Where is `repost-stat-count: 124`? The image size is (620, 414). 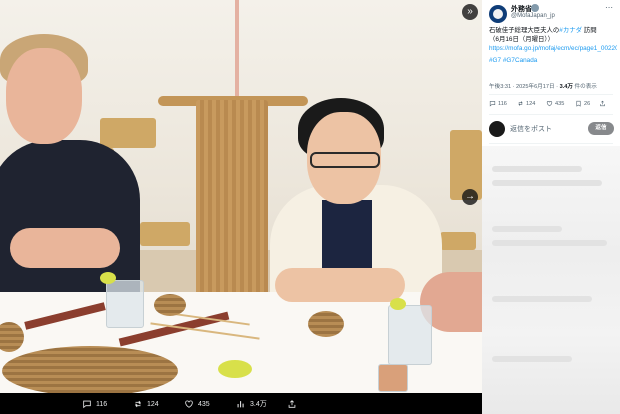
repost-stat-count: 124 is located at coordinates (531, 103).